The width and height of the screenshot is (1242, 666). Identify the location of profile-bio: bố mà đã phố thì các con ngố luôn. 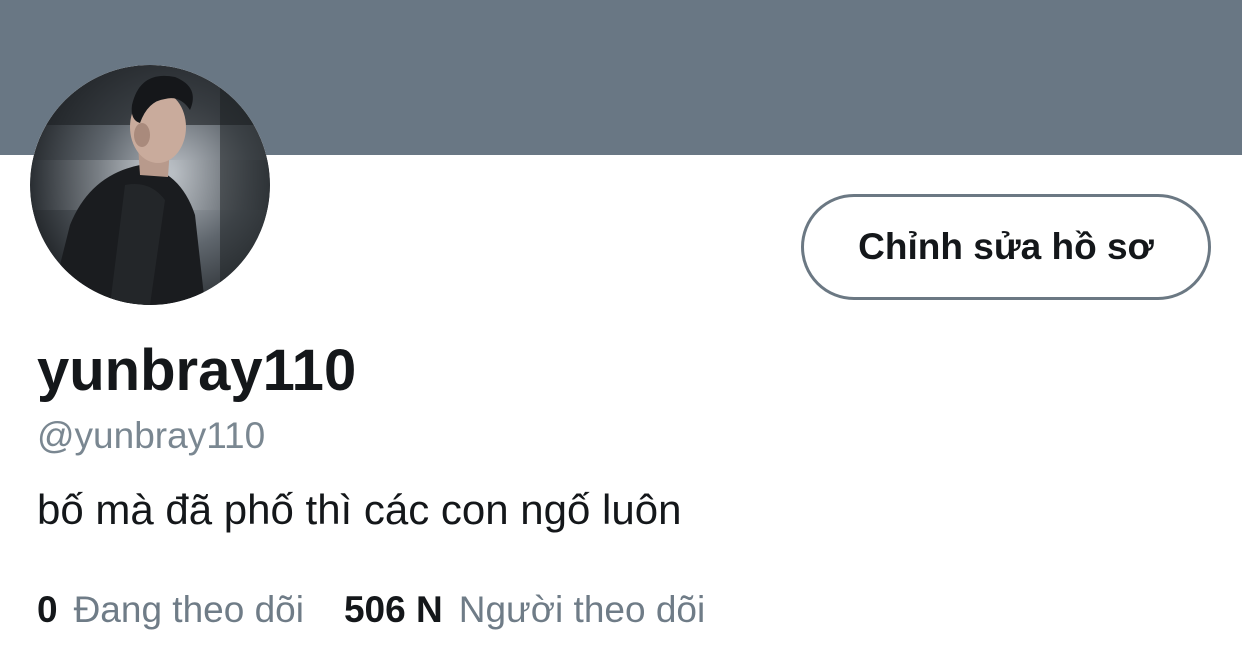
(359, 509).